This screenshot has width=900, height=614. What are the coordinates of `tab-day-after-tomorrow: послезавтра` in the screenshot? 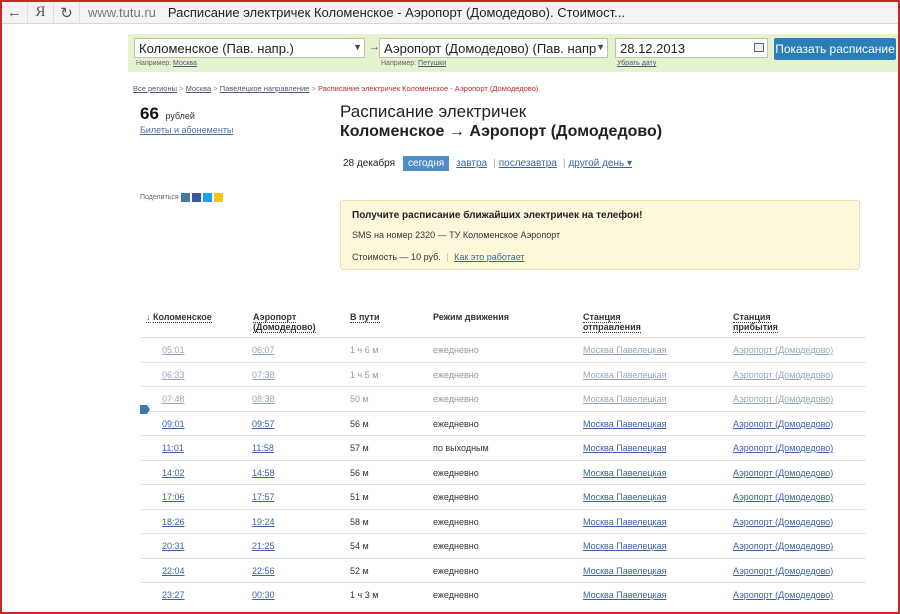 It's located at (528, 163).